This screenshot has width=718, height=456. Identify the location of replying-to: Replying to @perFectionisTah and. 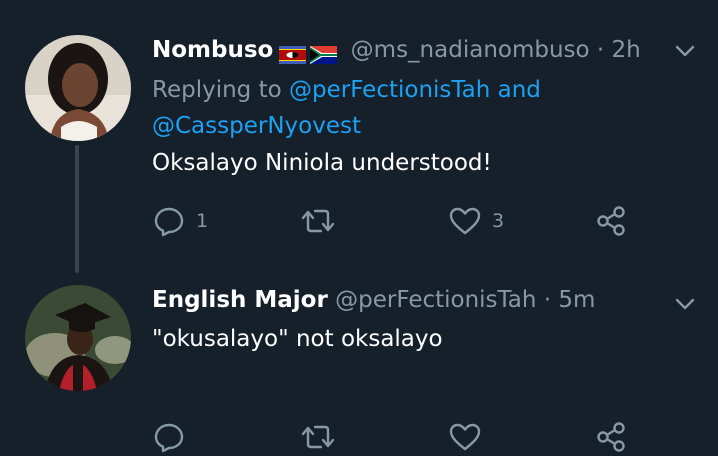
(346, 90).